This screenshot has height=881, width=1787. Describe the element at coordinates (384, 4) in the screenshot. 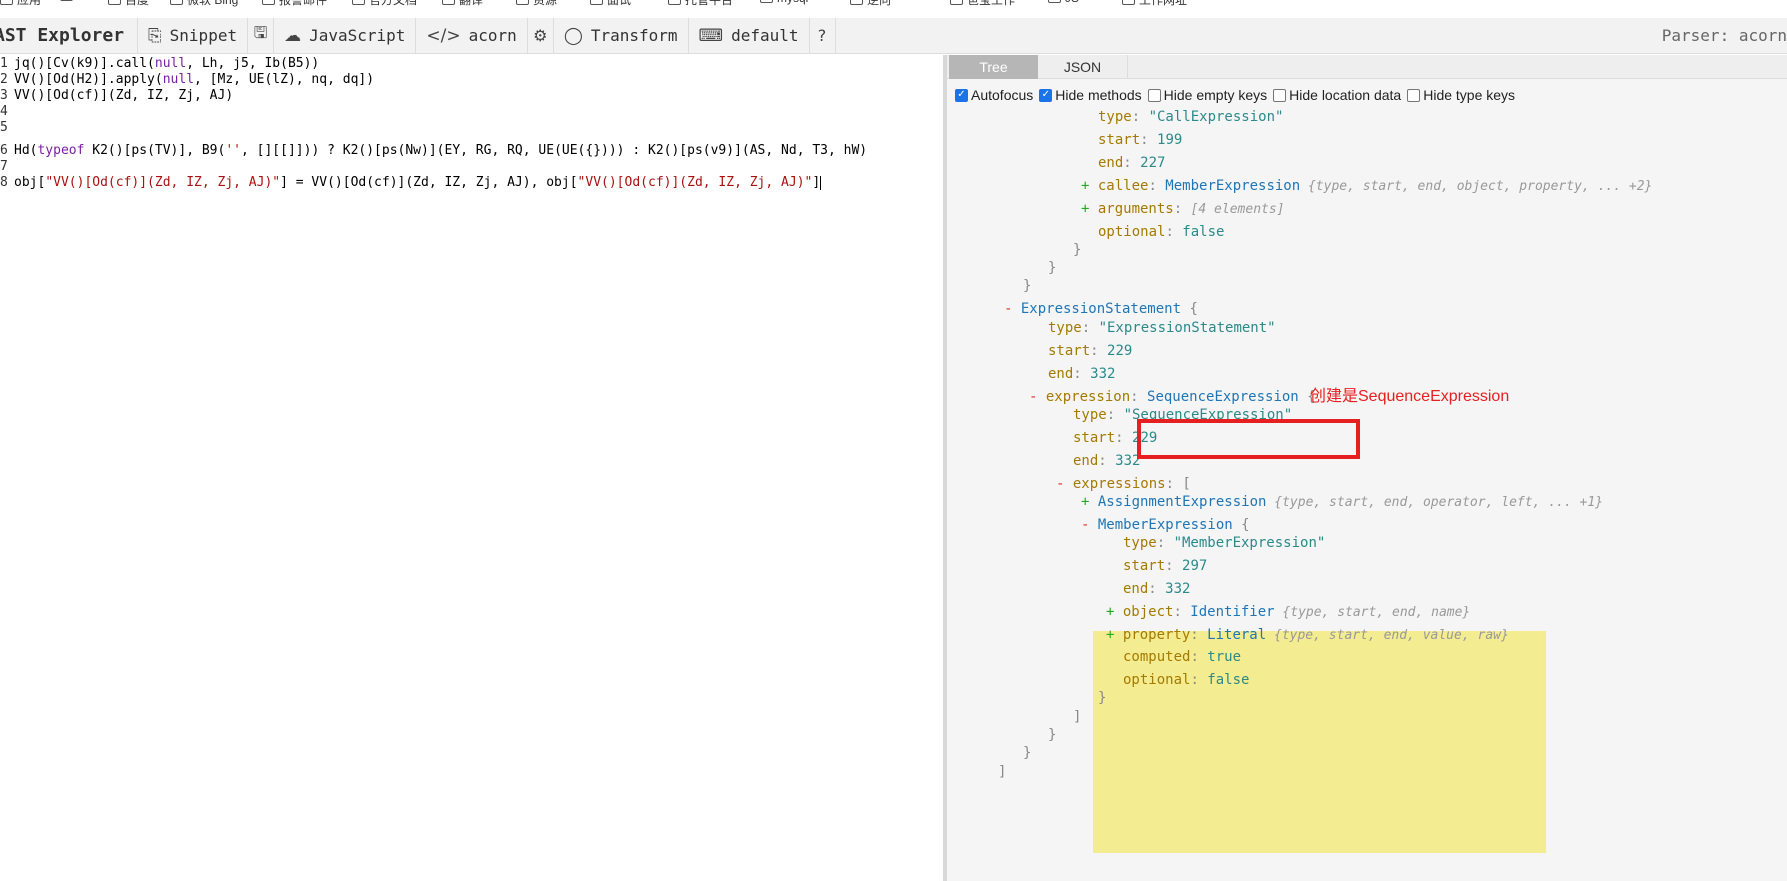

I see `bookmark-item: 官方文档` at that location.